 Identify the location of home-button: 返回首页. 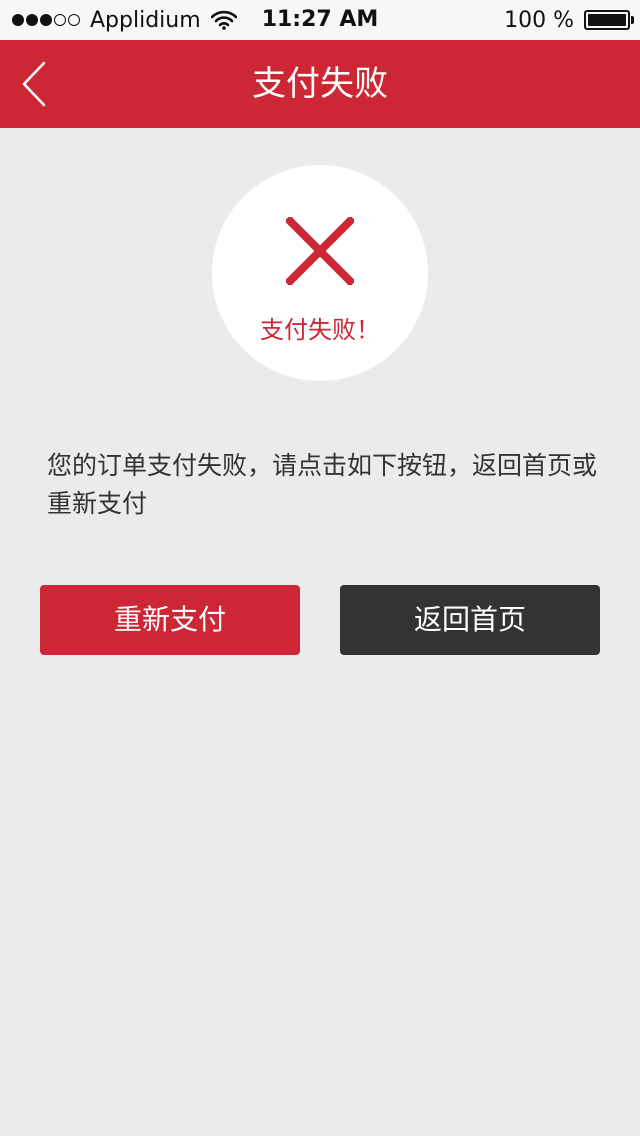
(470, 620).